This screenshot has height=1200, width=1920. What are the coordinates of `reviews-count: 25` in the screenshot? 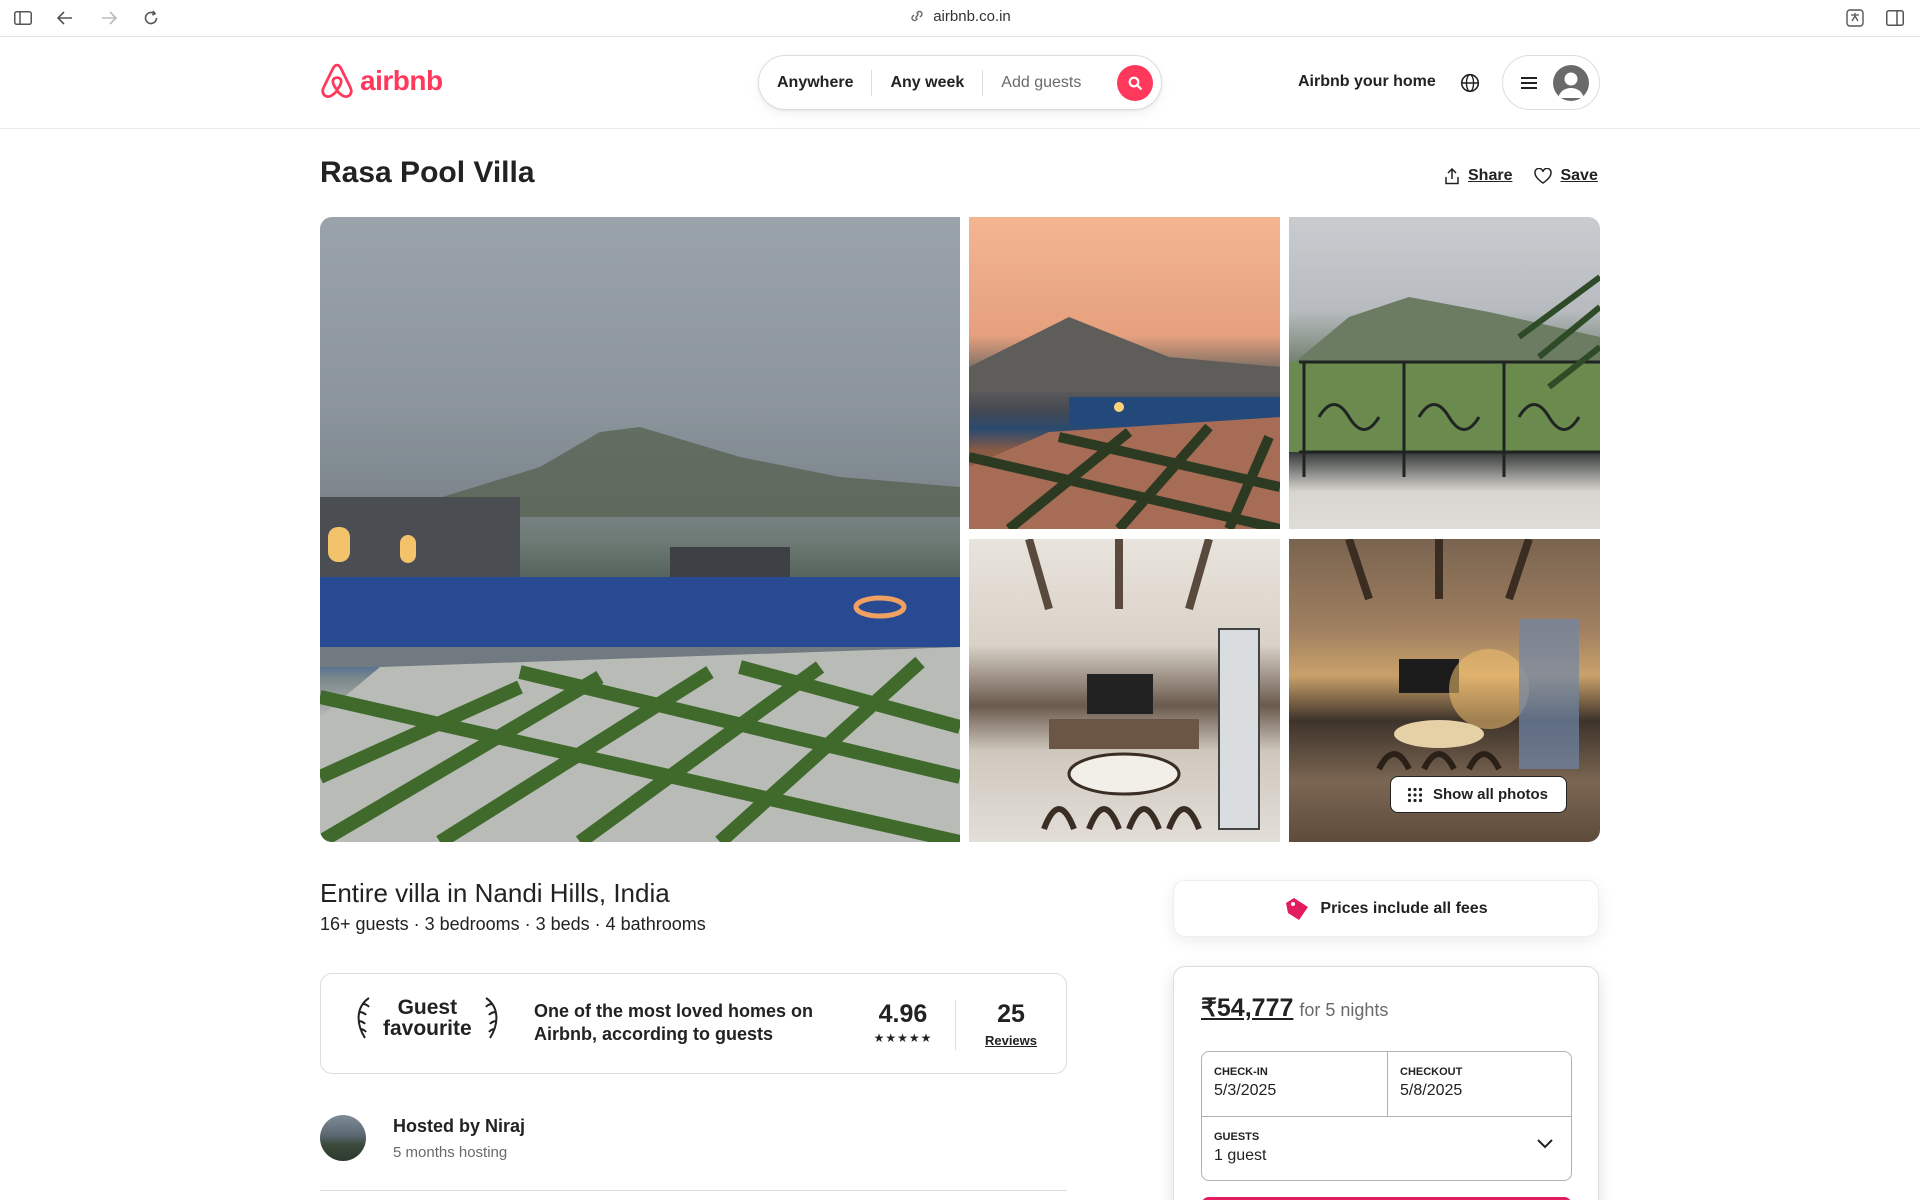 It's located at (1011, 1014).